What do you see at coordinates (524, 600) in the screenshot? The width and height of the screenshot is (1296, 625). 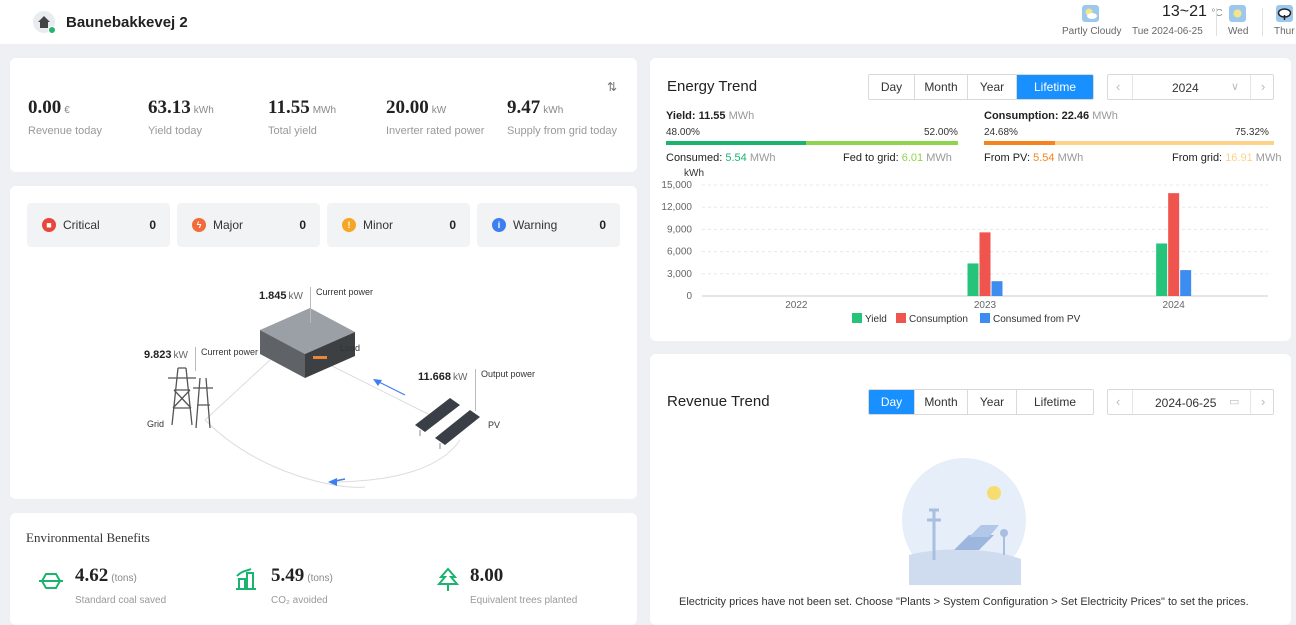 I see `trees-planted-label: Equivalent trees planted` at bounding box center [524, 600].